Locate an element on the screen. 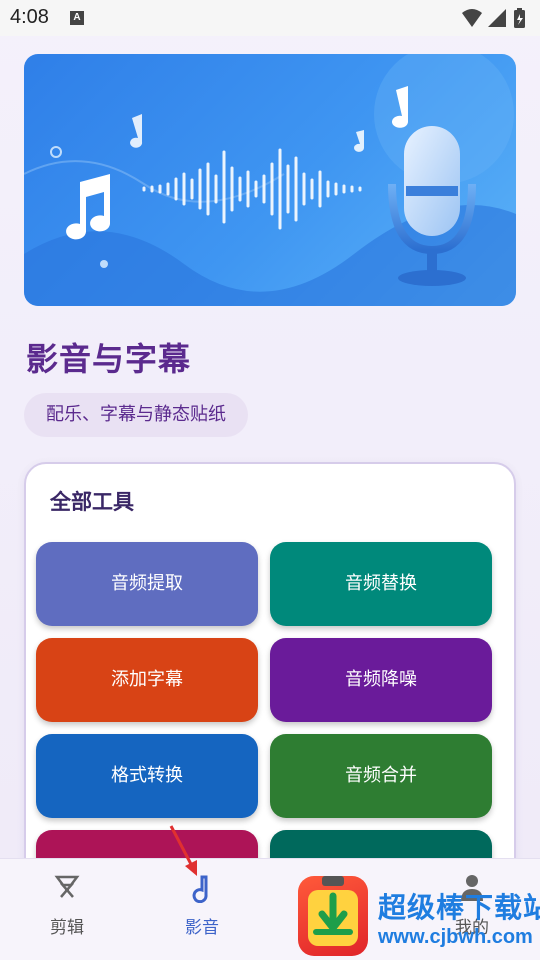  status-icons is located at coordinates (495, 20).